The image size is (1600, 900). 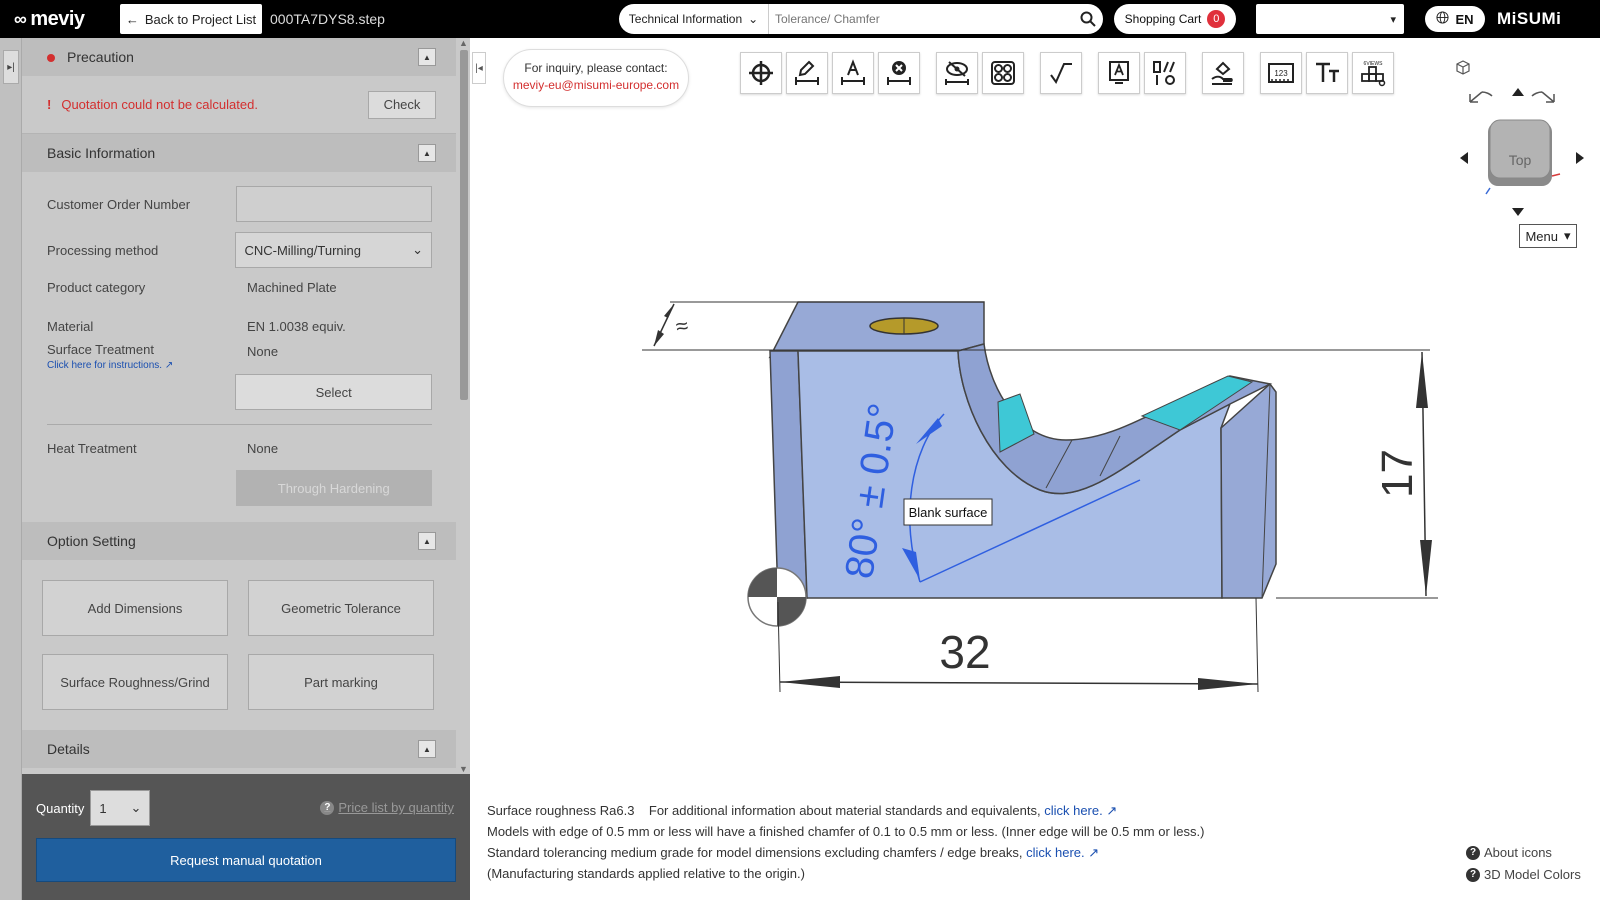 I want to click on external-link-icon: ↗, so click(x=1112, y=810).